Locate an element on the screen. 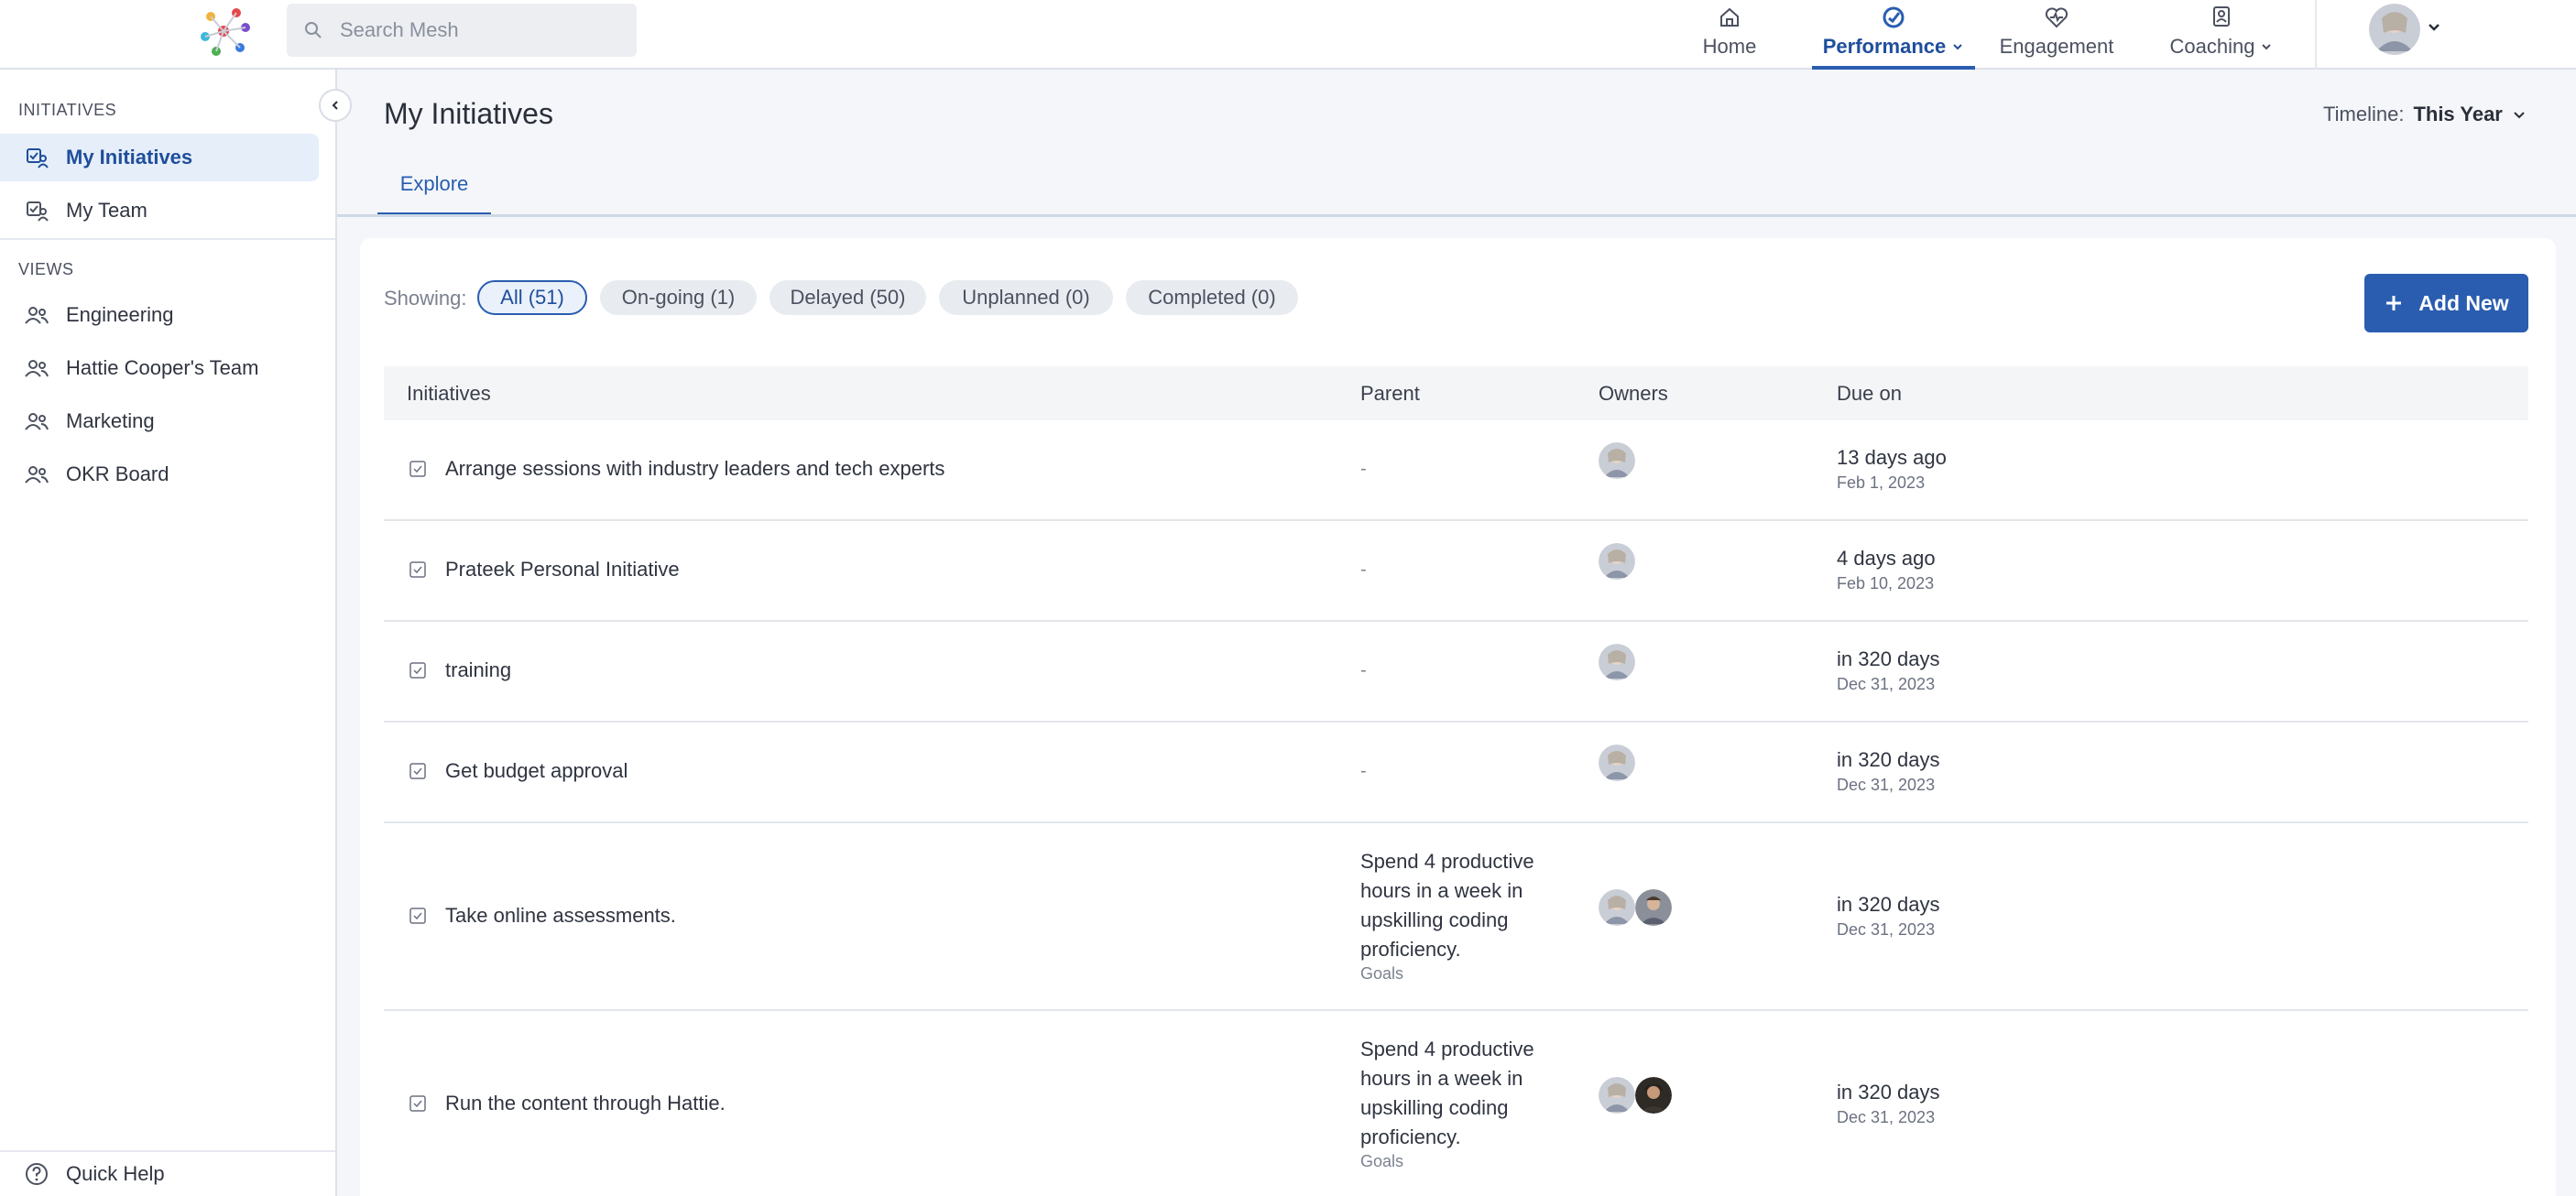 The width and height of the screenshot is (2576, 1196). sidebar-item-label: My Initiatives is located at coordinates (130, 158).